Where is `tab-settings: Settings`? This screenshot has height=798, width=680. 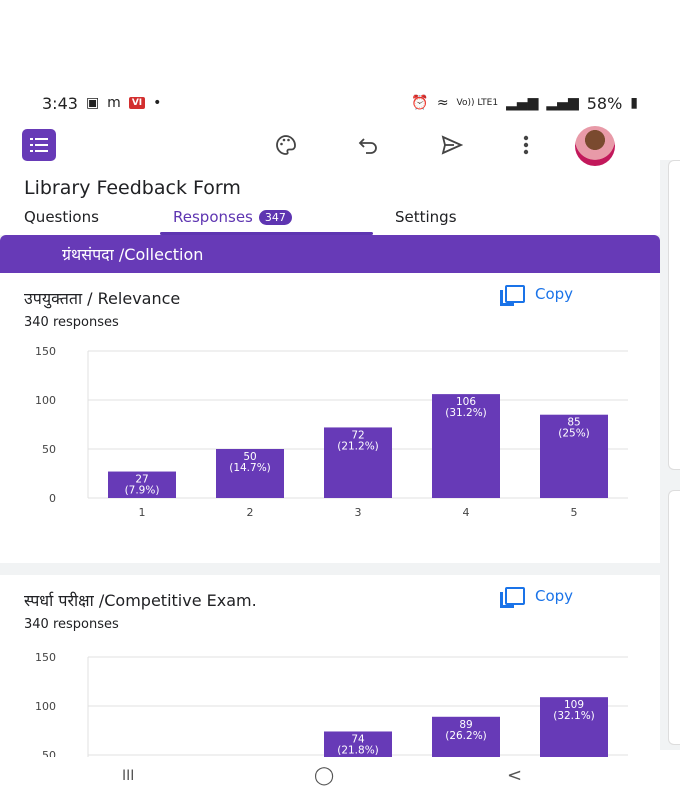 tab-settings: Settings is located at coordinates (426, 217).